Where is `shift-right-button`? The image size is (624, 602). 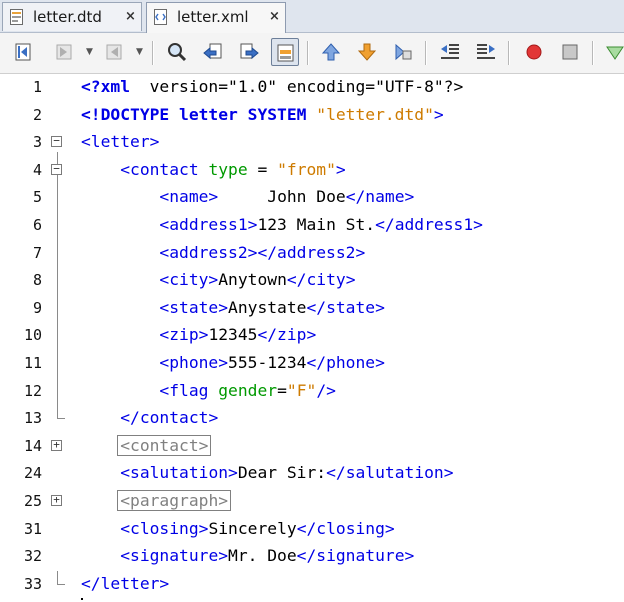
shift-right-button is located at coordinates (486, 52).